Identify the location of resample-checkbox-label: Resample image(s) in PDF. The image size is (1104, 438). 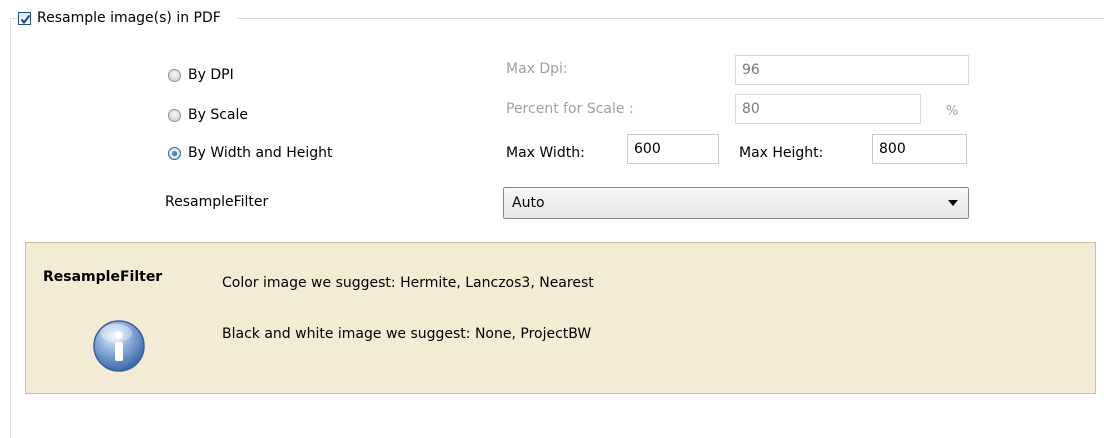
(129, 18).